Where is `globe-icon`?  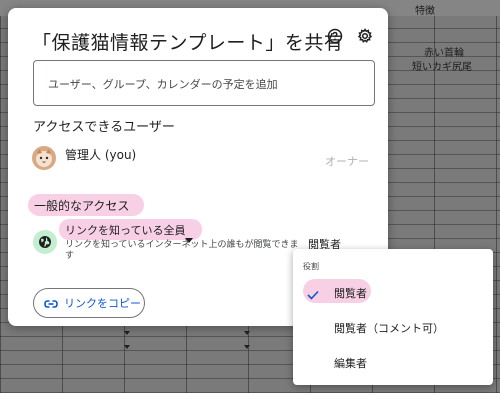 globe-icon is located at coordinates (45, 242).